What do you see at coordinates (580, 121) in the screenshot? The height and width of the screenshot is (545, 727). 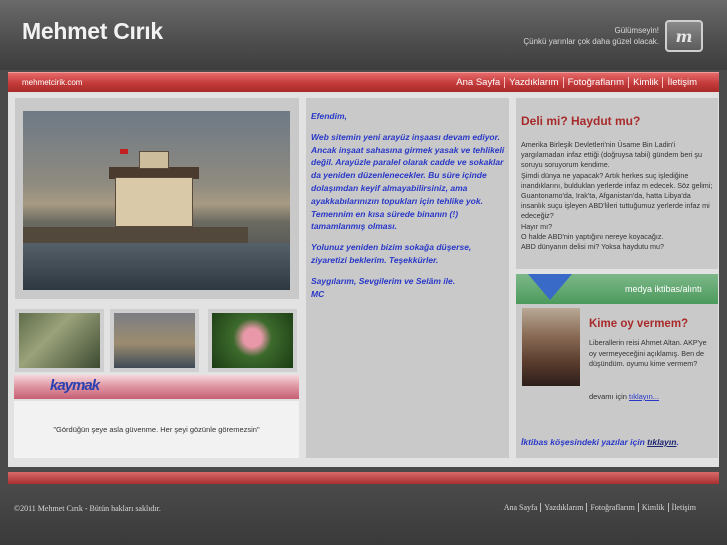 I see `article-title: Deli mi? Haydut mu?` at bounding box center [580, 121].